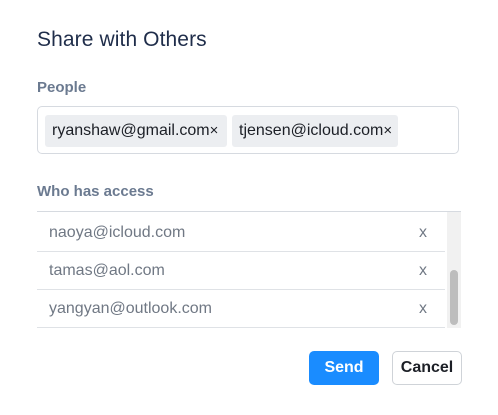  I want to click on access-scrollbar, so click(454, 270).